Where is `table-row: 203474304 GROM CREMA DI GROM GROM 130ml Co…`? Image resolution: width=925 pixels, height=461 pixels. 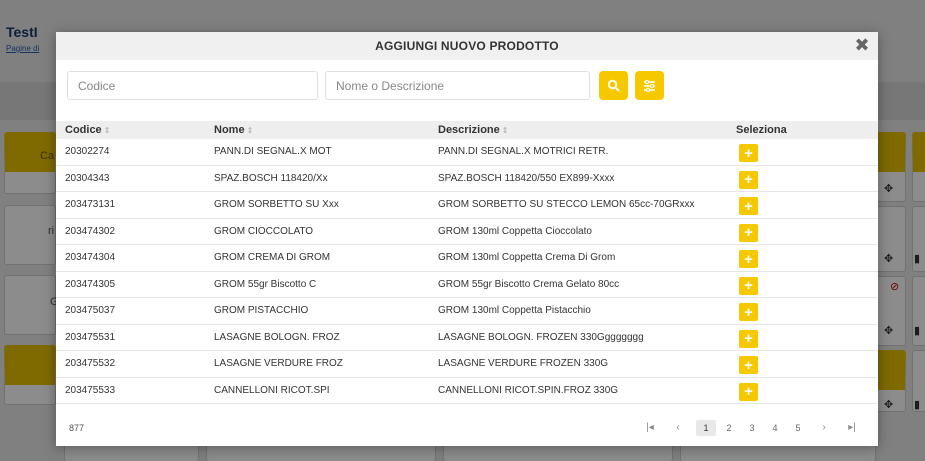
table-row: 203474304 GROM CREMA DI GROM GROM 130ml Co… is located at coordinates (467, 258).